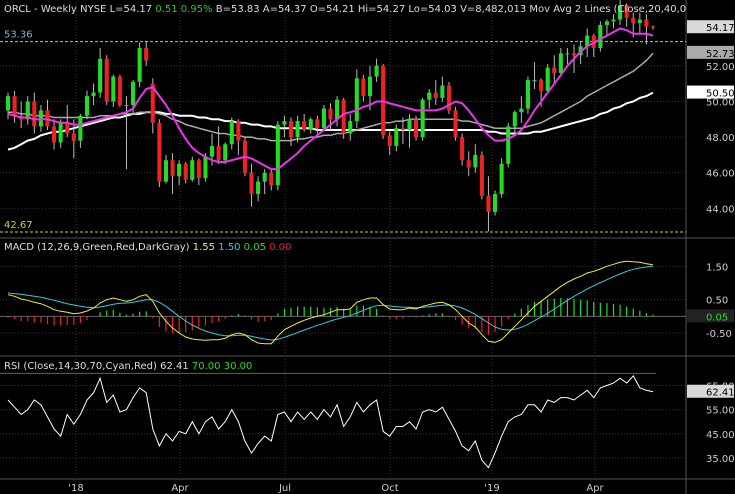 The image size is (735, 494). What do you see at coordinates (434, 9) in the screenshot?
I see `low-price: Lo=54.03` at bounding box center [434, 9].